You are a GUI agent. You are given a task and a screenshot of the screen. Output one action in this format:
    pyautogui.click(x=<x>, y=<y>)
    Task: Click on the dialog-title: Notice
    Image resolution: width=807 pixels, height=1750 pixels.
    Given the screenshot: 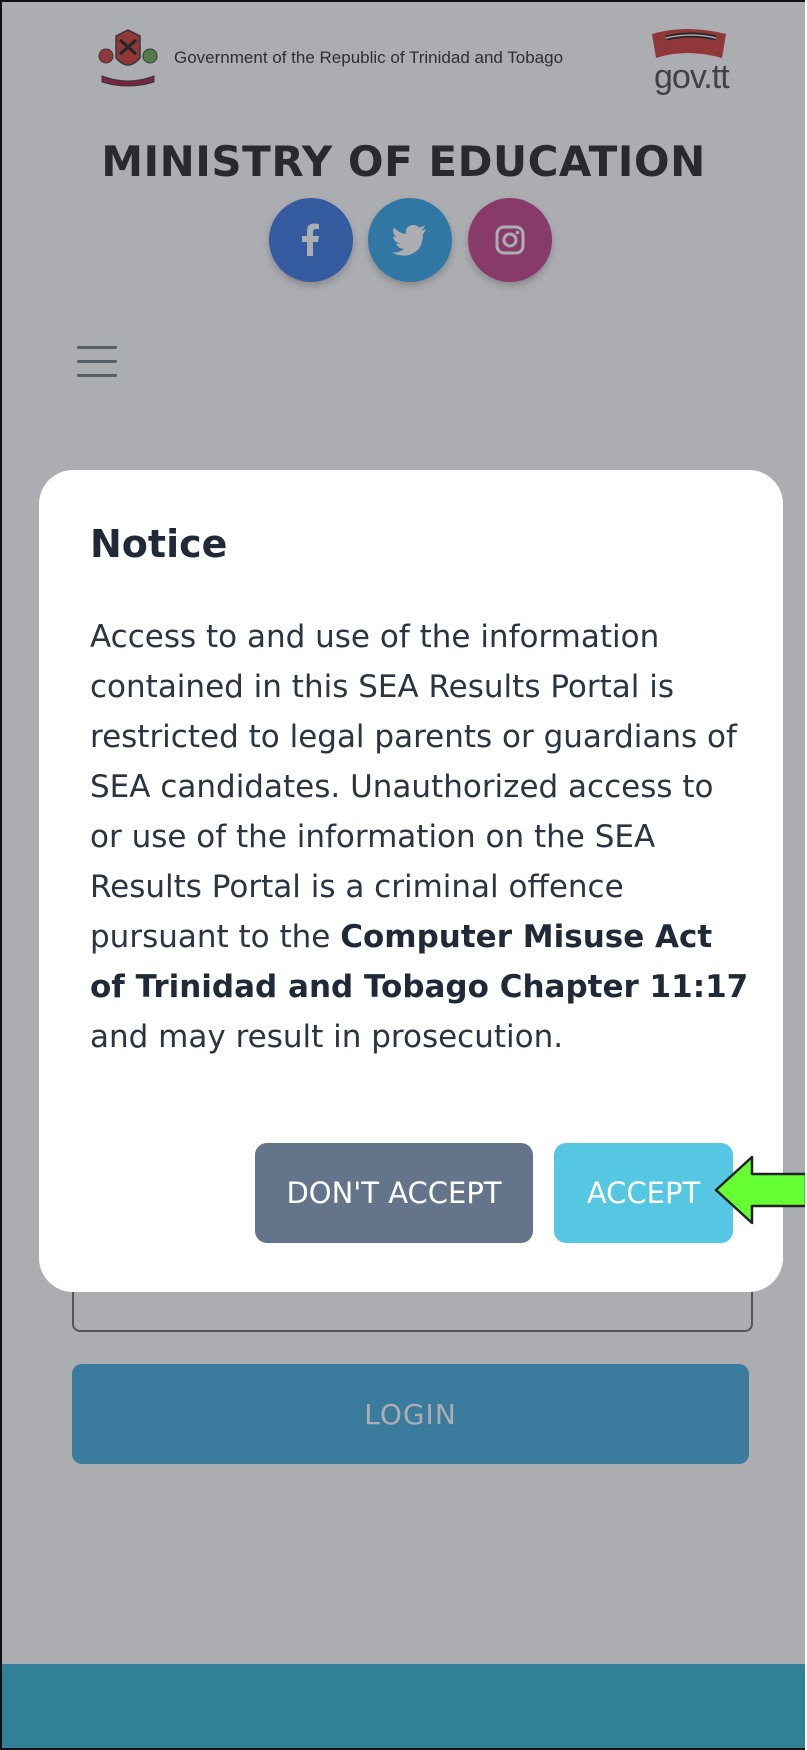 What is the action you would take?
    pyautogui.click(x=159, y=544)
    